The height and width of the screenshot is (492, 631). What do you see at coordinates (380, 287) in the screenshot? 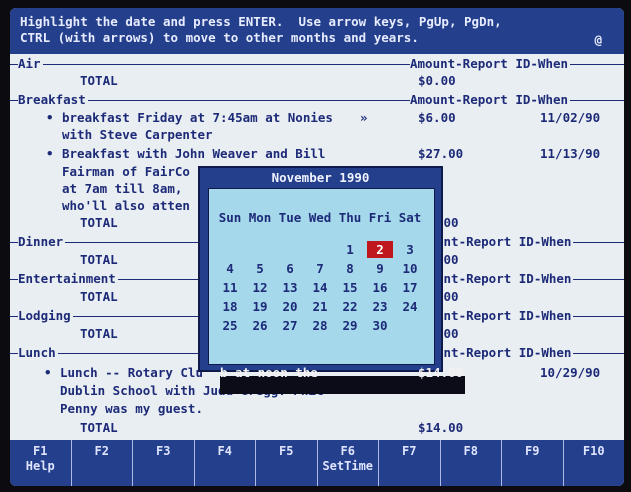
I see `calendar-day: 16` at bounding box center [380, 287].